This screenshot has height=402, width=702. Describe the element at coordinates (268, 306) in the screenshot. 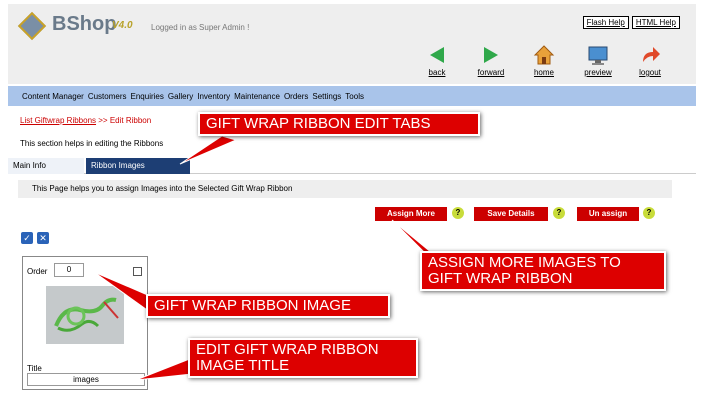

I see `callout-ribbon-image: GIFT WRAP RIBBON IMAGE` at that location.